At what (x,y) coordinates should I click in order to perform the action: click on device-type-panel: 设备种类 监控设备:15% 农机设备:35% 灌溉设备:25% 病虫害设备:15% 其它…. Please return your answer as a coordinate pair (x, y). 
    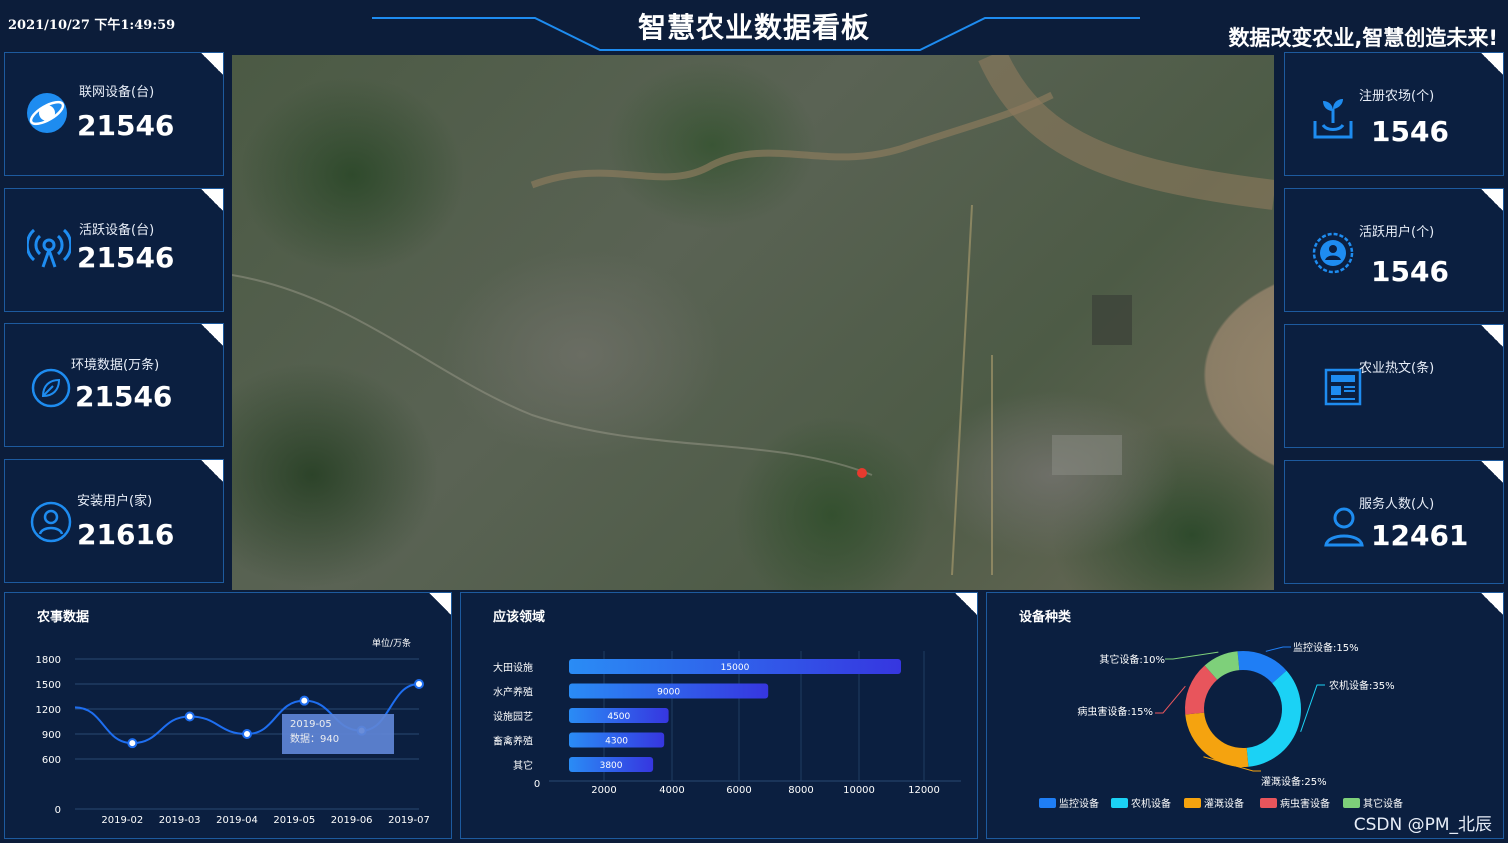
    Looking at the image, I should click on (1245, 715).